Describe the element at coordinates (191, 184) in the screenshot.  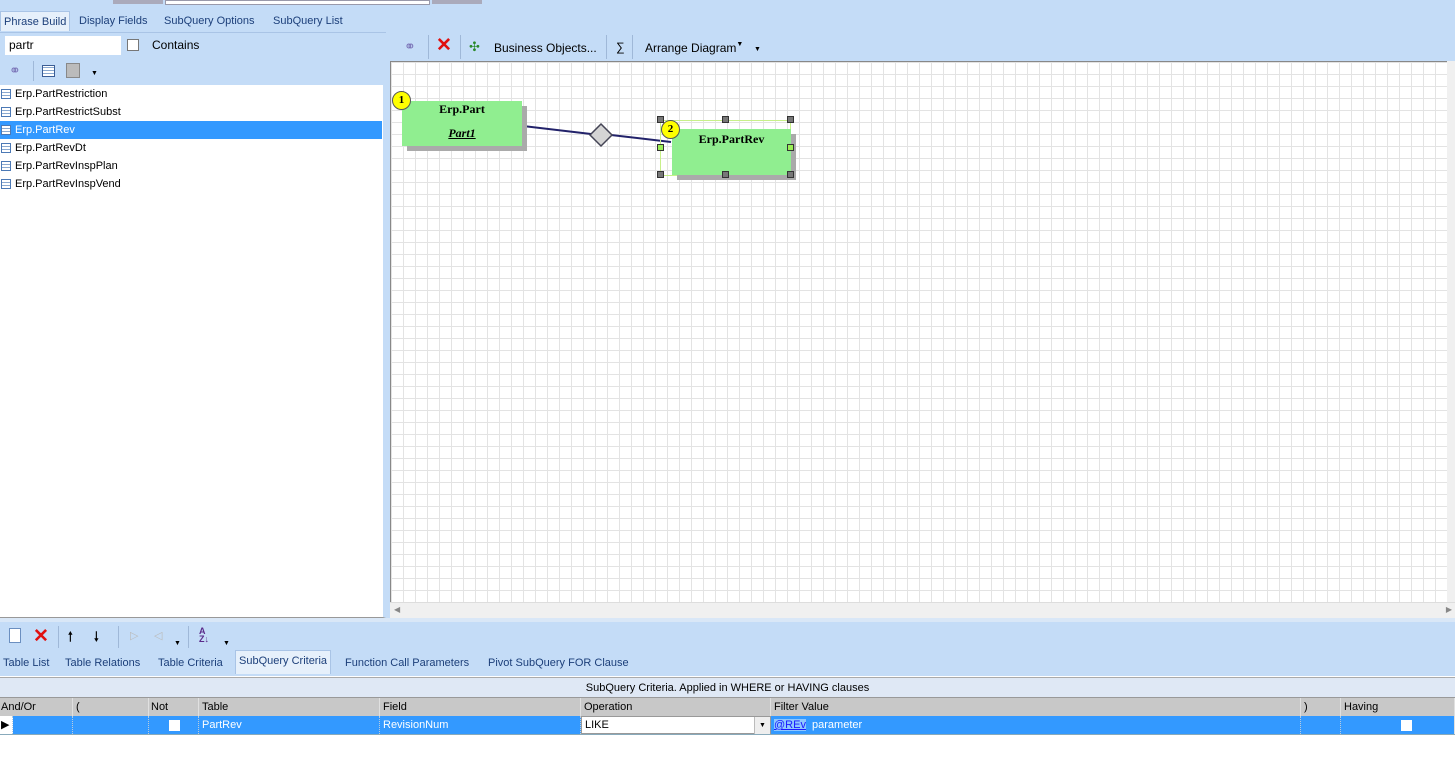
I see `list-item: Erp.PartRevInspVend` at that location.